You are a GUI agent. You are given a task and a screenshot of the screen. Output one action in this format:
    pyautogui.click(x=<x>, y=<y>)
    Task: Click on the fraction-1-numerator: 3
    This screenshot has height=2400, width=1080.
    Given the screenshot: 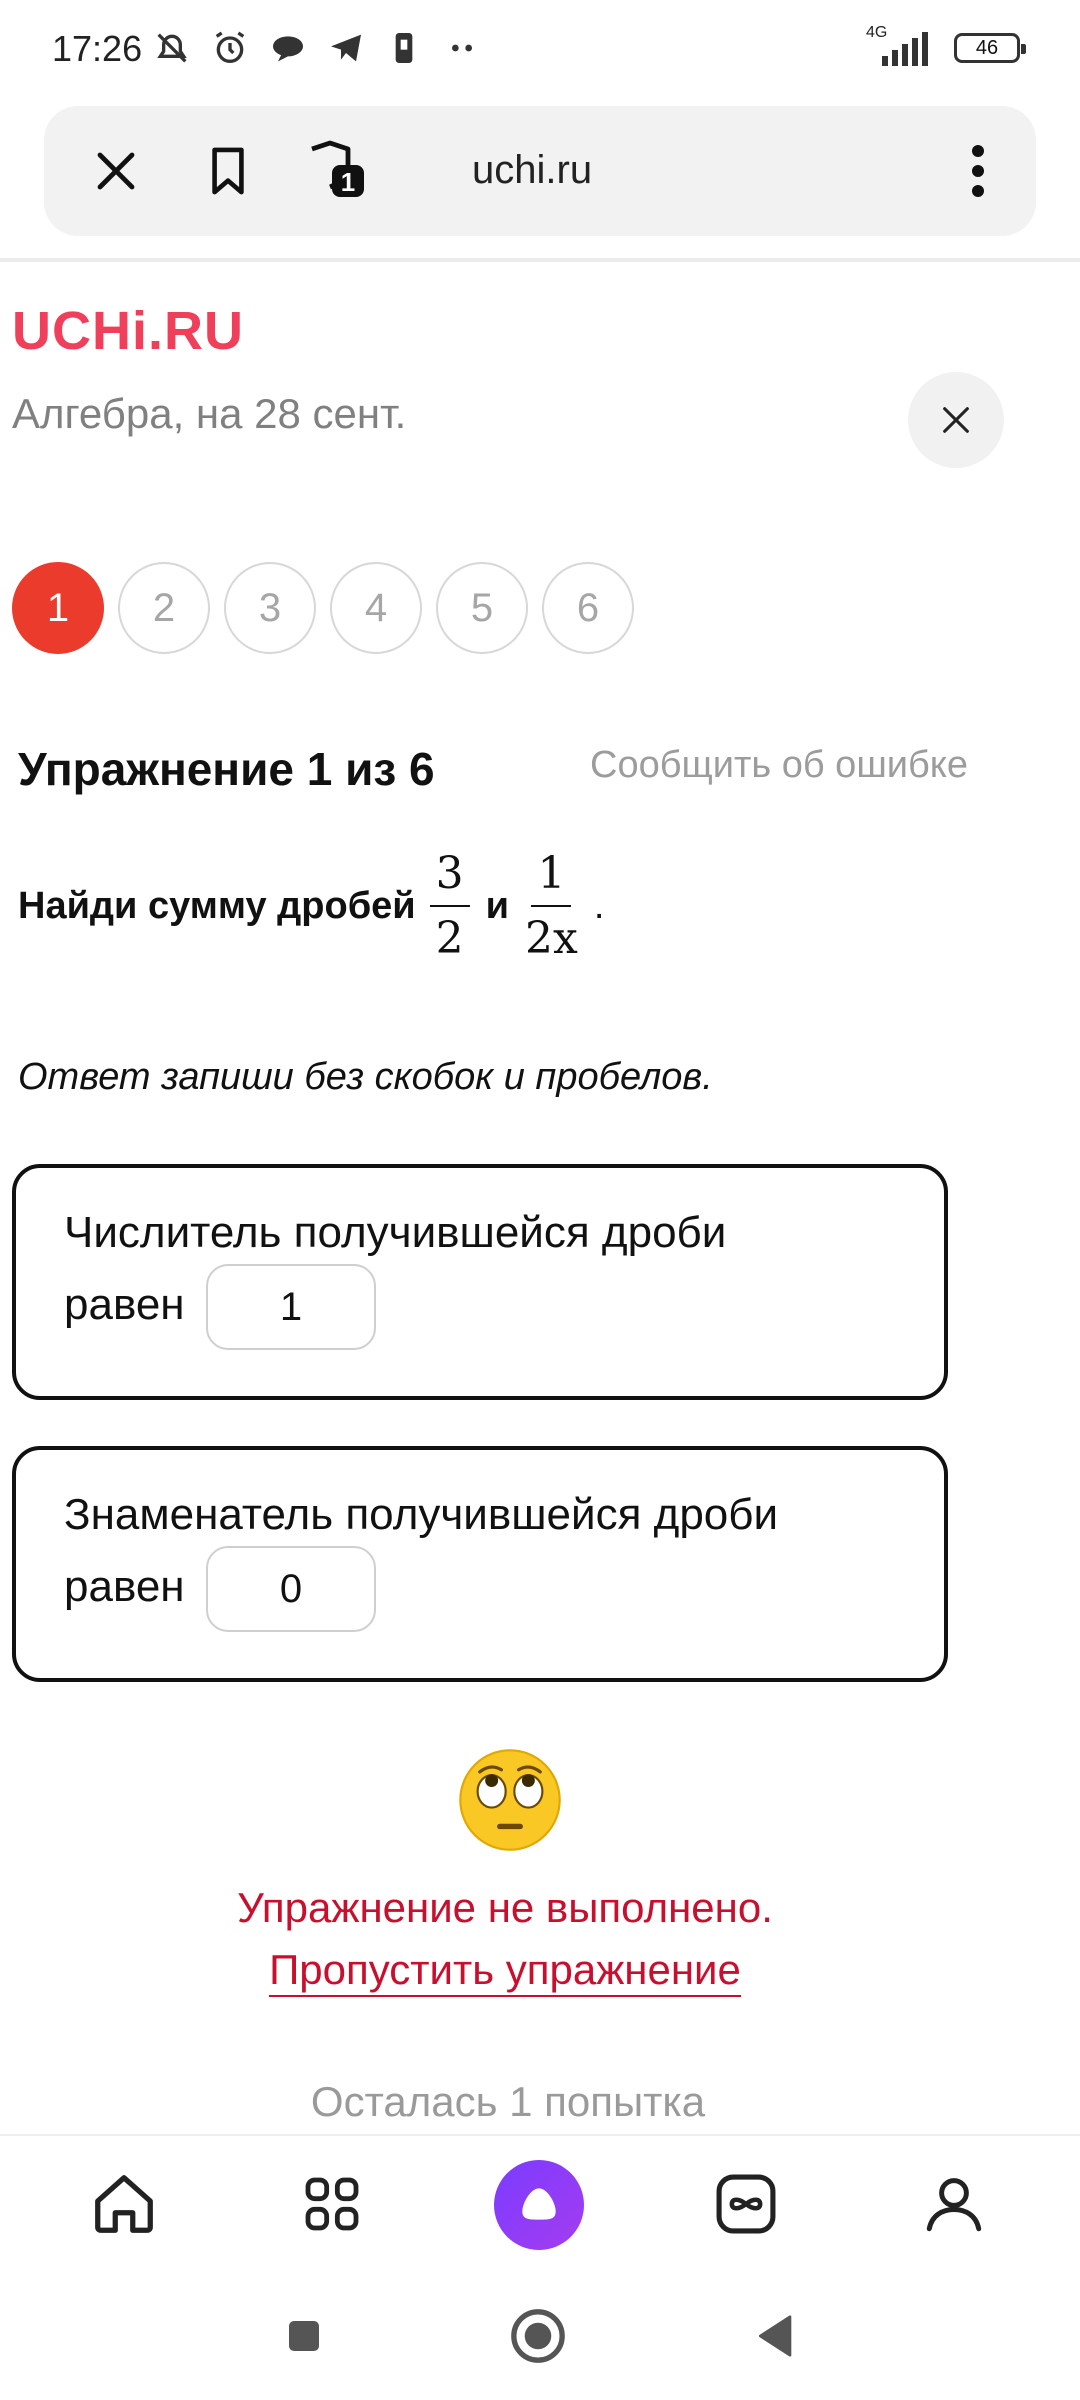 What is the action you would take?
    pyautogui.click(x=449, y=877)
    